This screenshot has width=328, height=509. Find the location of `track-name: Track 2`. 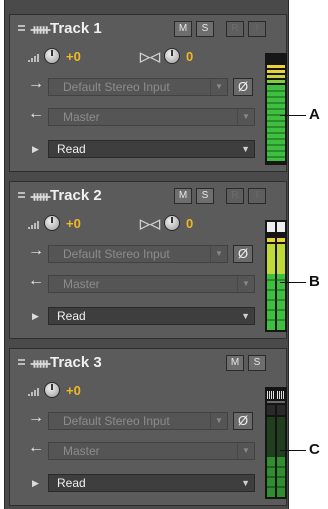

track-name: Track 2 is located at coordinates (76, 195).